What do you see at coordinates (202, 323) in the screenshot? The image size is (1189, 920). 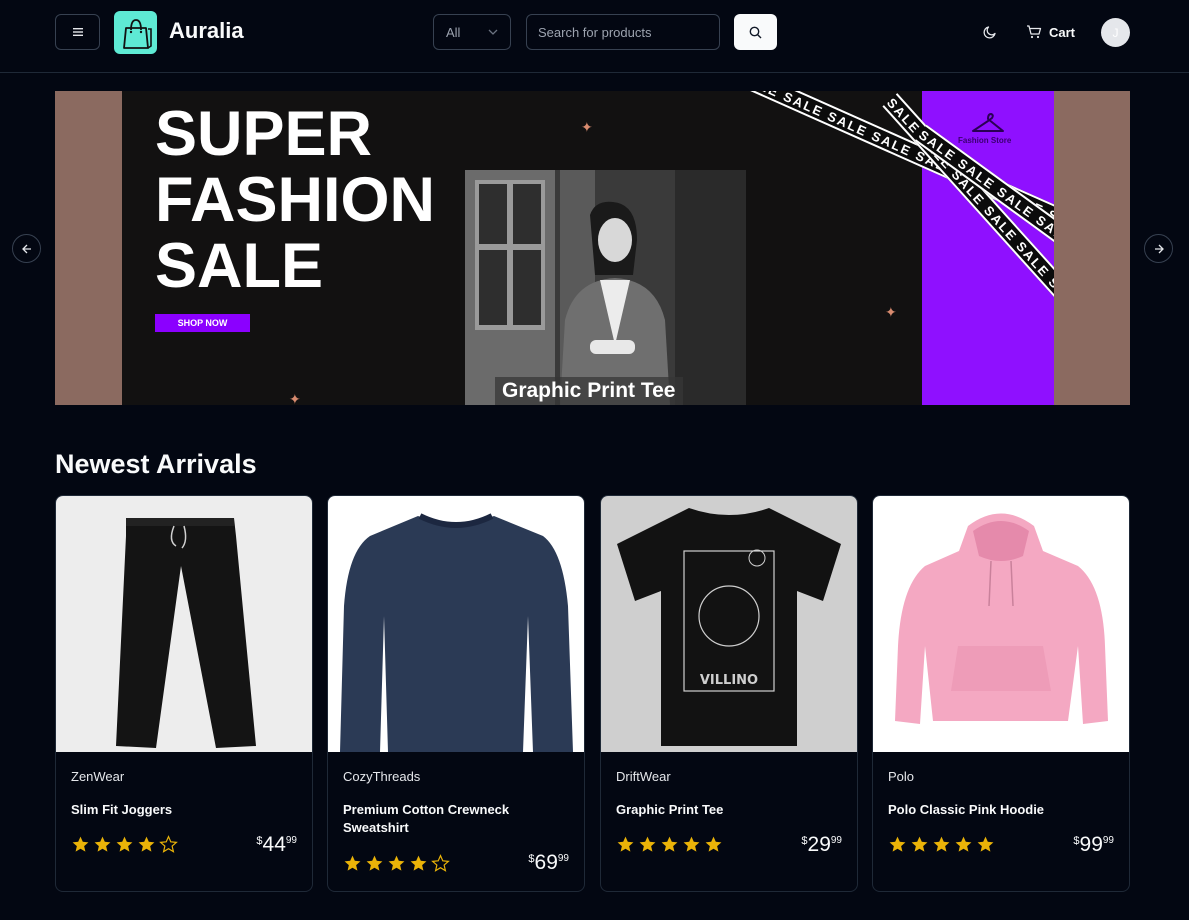 I see `shop-now-button: SHOP NOW` at bounding box center [202, 323].